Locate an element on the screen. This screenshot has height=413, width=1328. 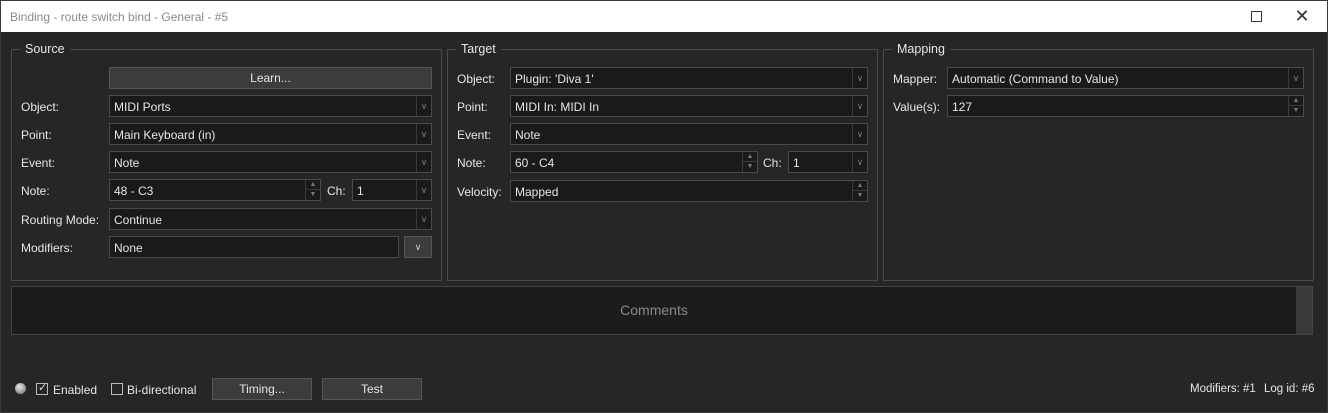
source-note-value: 48 - C3 is located at coordinates (134, 191).